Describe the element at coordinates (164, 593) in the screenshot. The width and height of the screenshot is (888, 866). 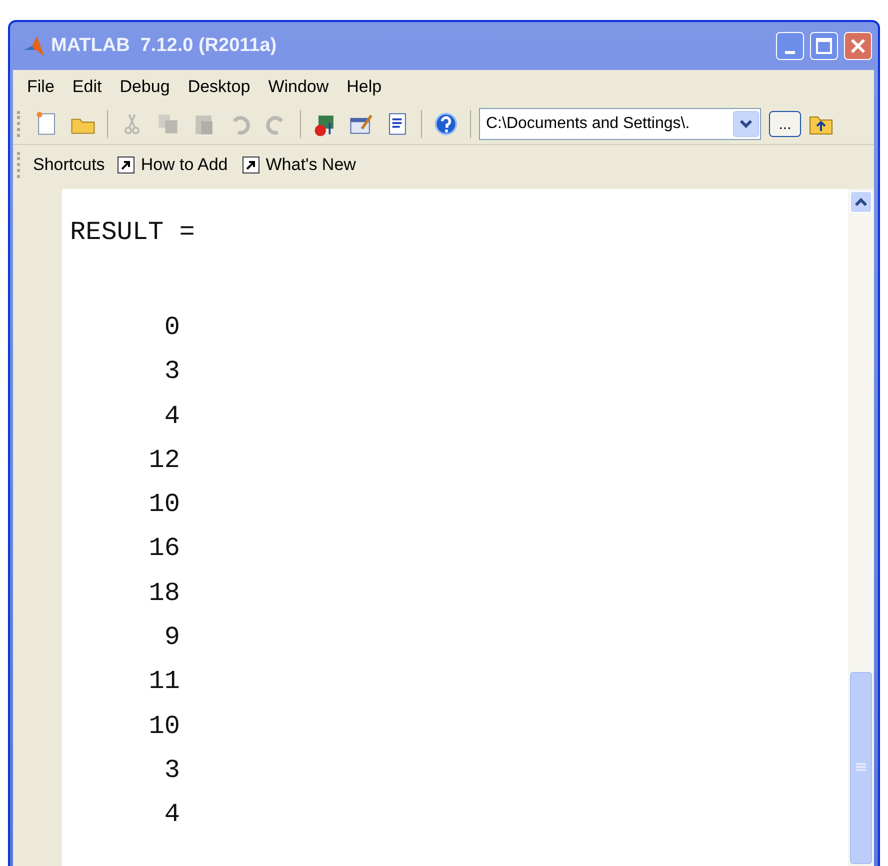
I see `result-value: 18` at that location.